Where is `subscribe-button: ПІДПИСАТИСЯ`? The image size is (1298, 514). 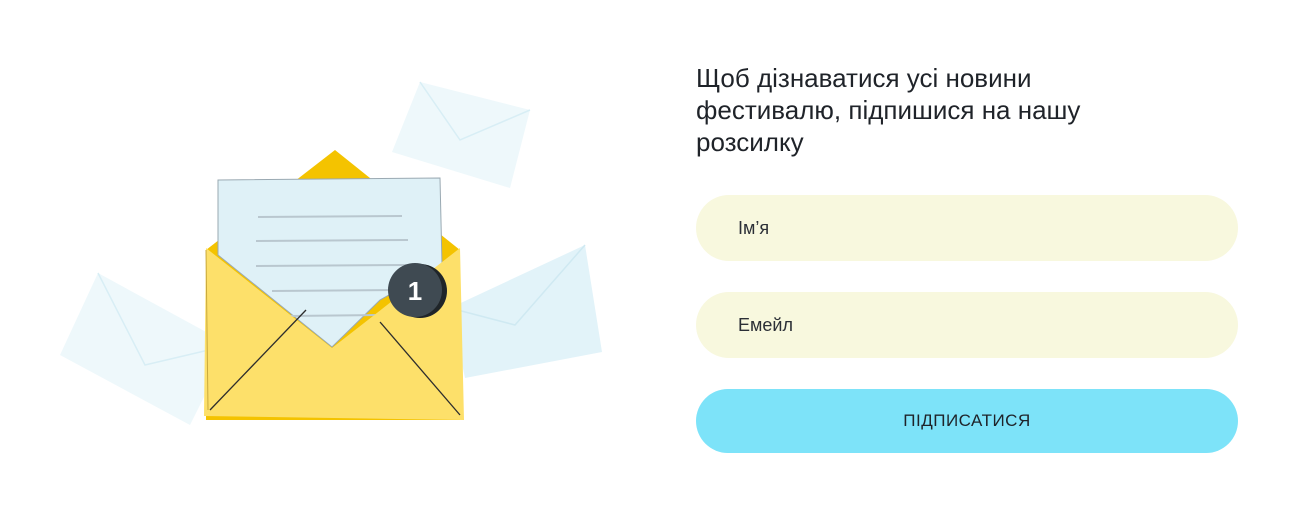 subscribe-button: ПІДПИСАТИСЯ is located at coordinates (967, 421).